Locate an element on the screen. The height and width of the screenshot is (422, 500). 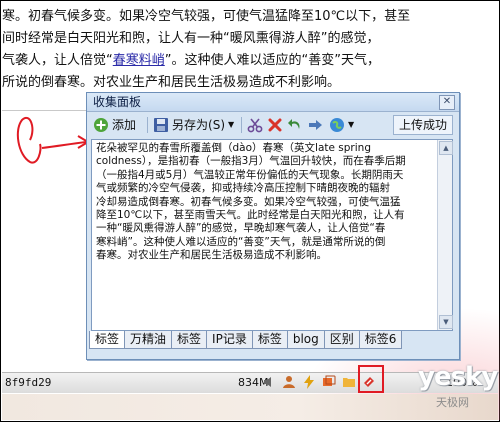
article-link: 春寒料峭 is located at coordinates (139, 60).